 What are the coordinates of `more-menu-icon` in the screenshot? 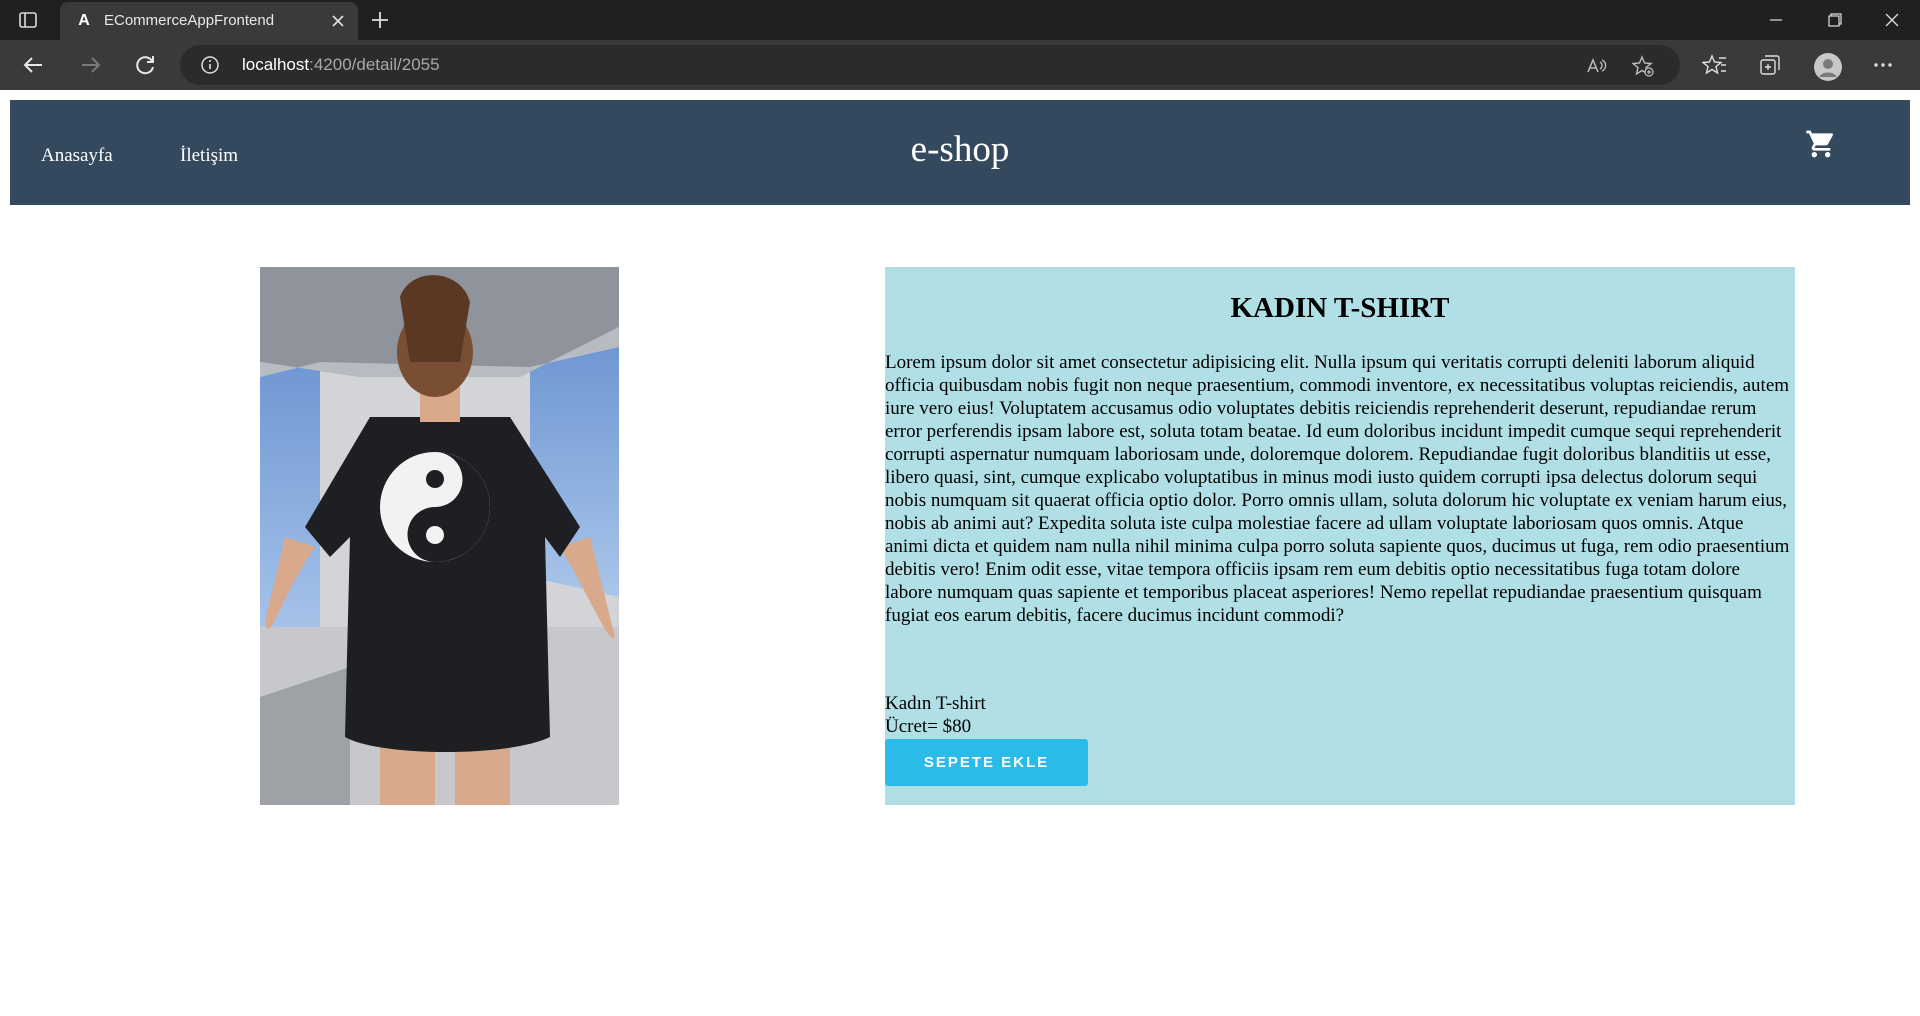 It's located at (1883, 65).